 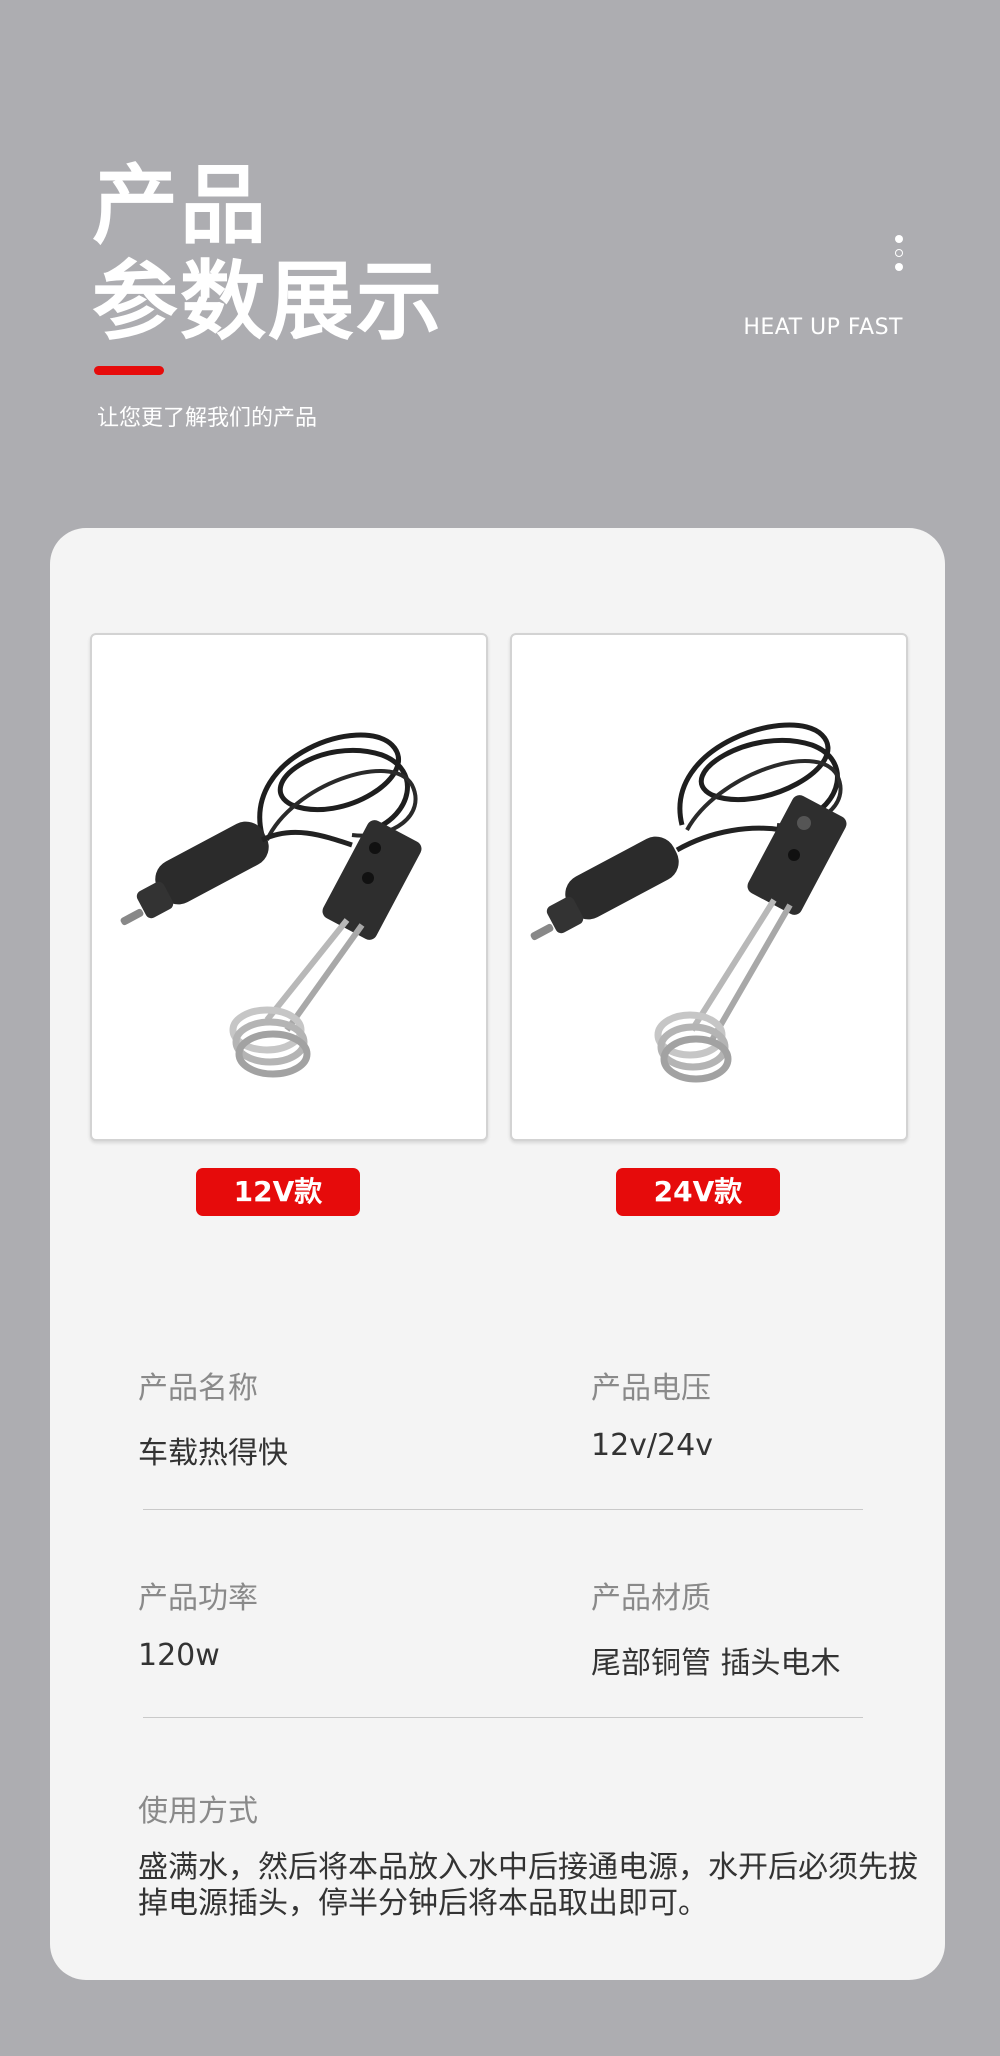 What do you see at coordinates (268, 302) in the screenshot?
I see `title-line-2: 参数展示` at bounding box center [268, 302].